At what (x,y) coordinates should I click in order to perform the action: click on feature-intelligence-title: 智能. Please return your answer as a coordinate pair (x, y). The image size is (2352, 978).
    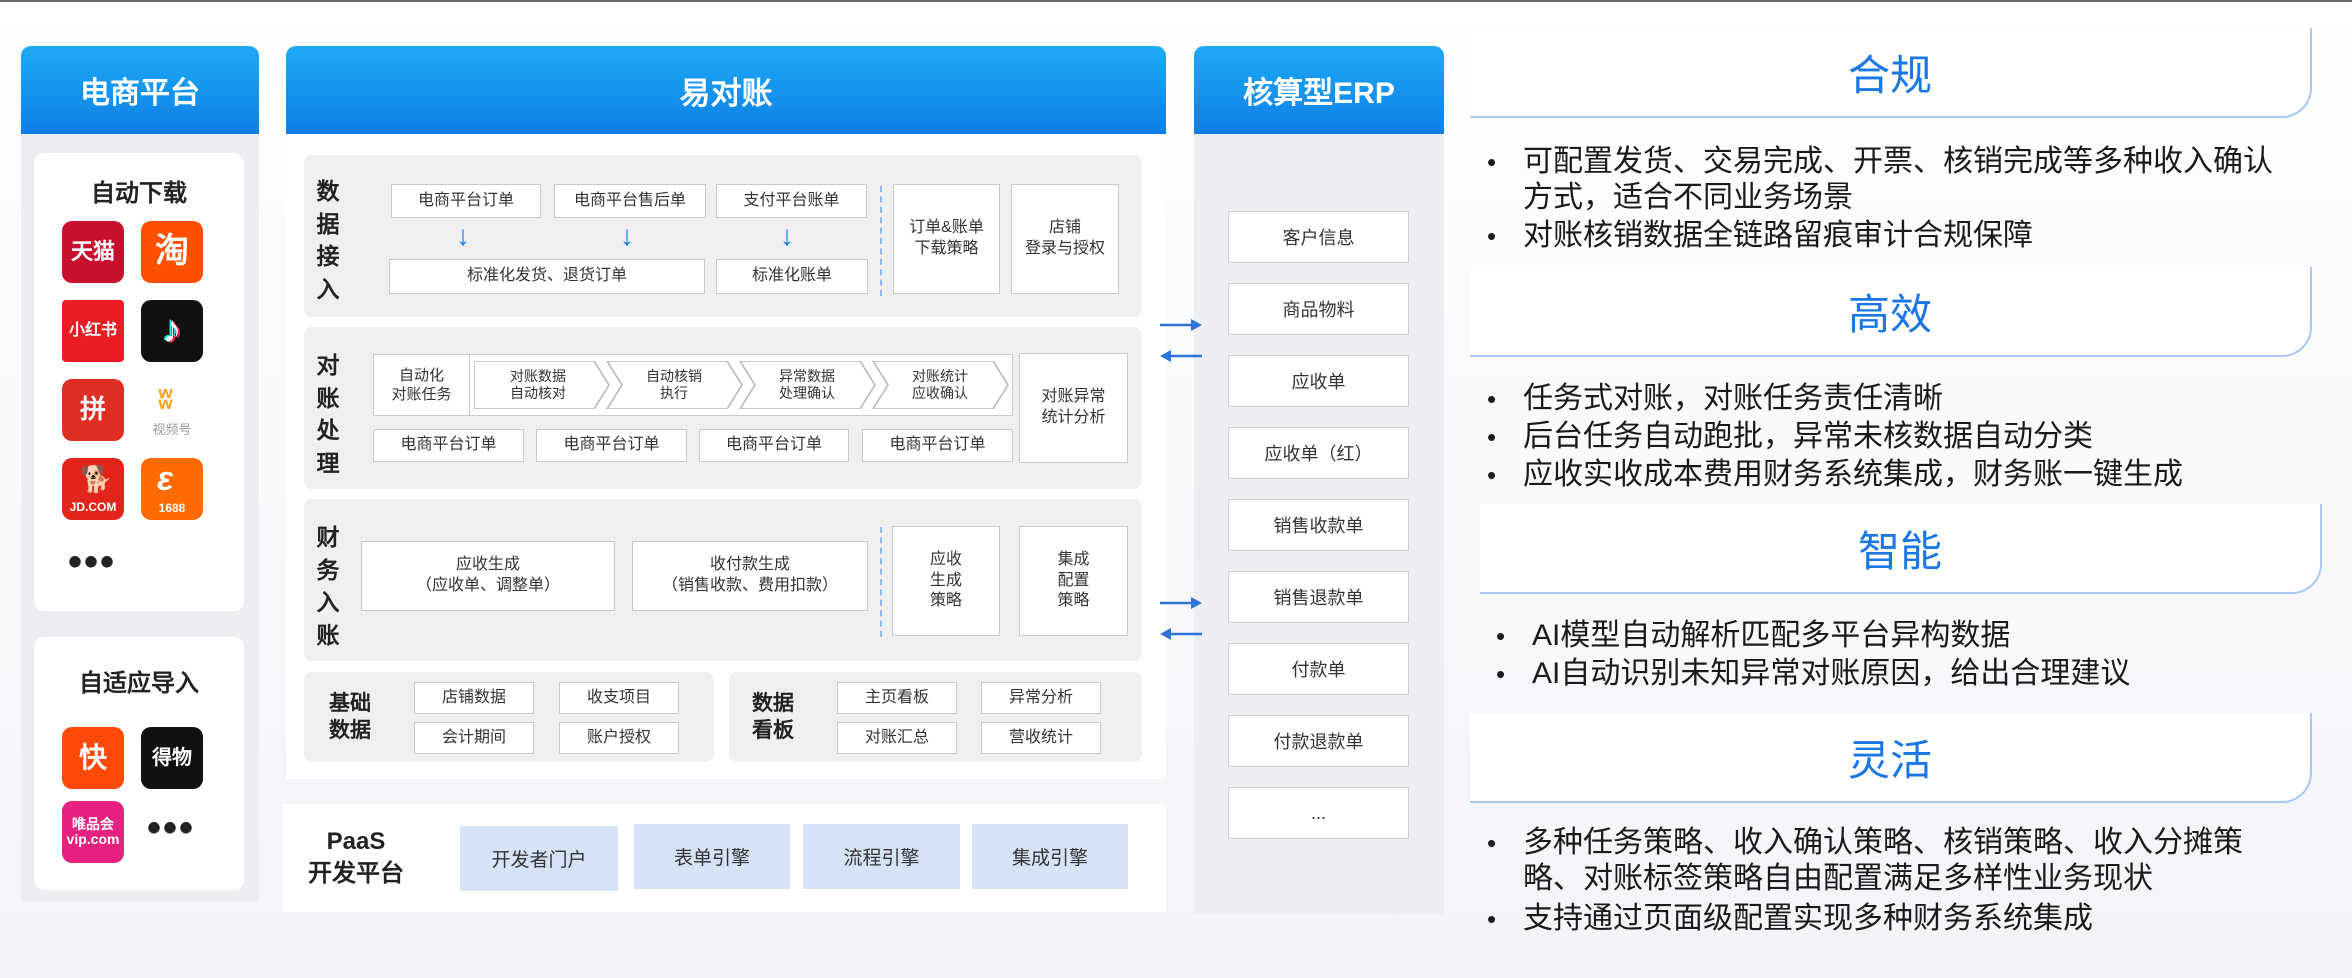
    Looking at the image, I should click on (1901, 549).